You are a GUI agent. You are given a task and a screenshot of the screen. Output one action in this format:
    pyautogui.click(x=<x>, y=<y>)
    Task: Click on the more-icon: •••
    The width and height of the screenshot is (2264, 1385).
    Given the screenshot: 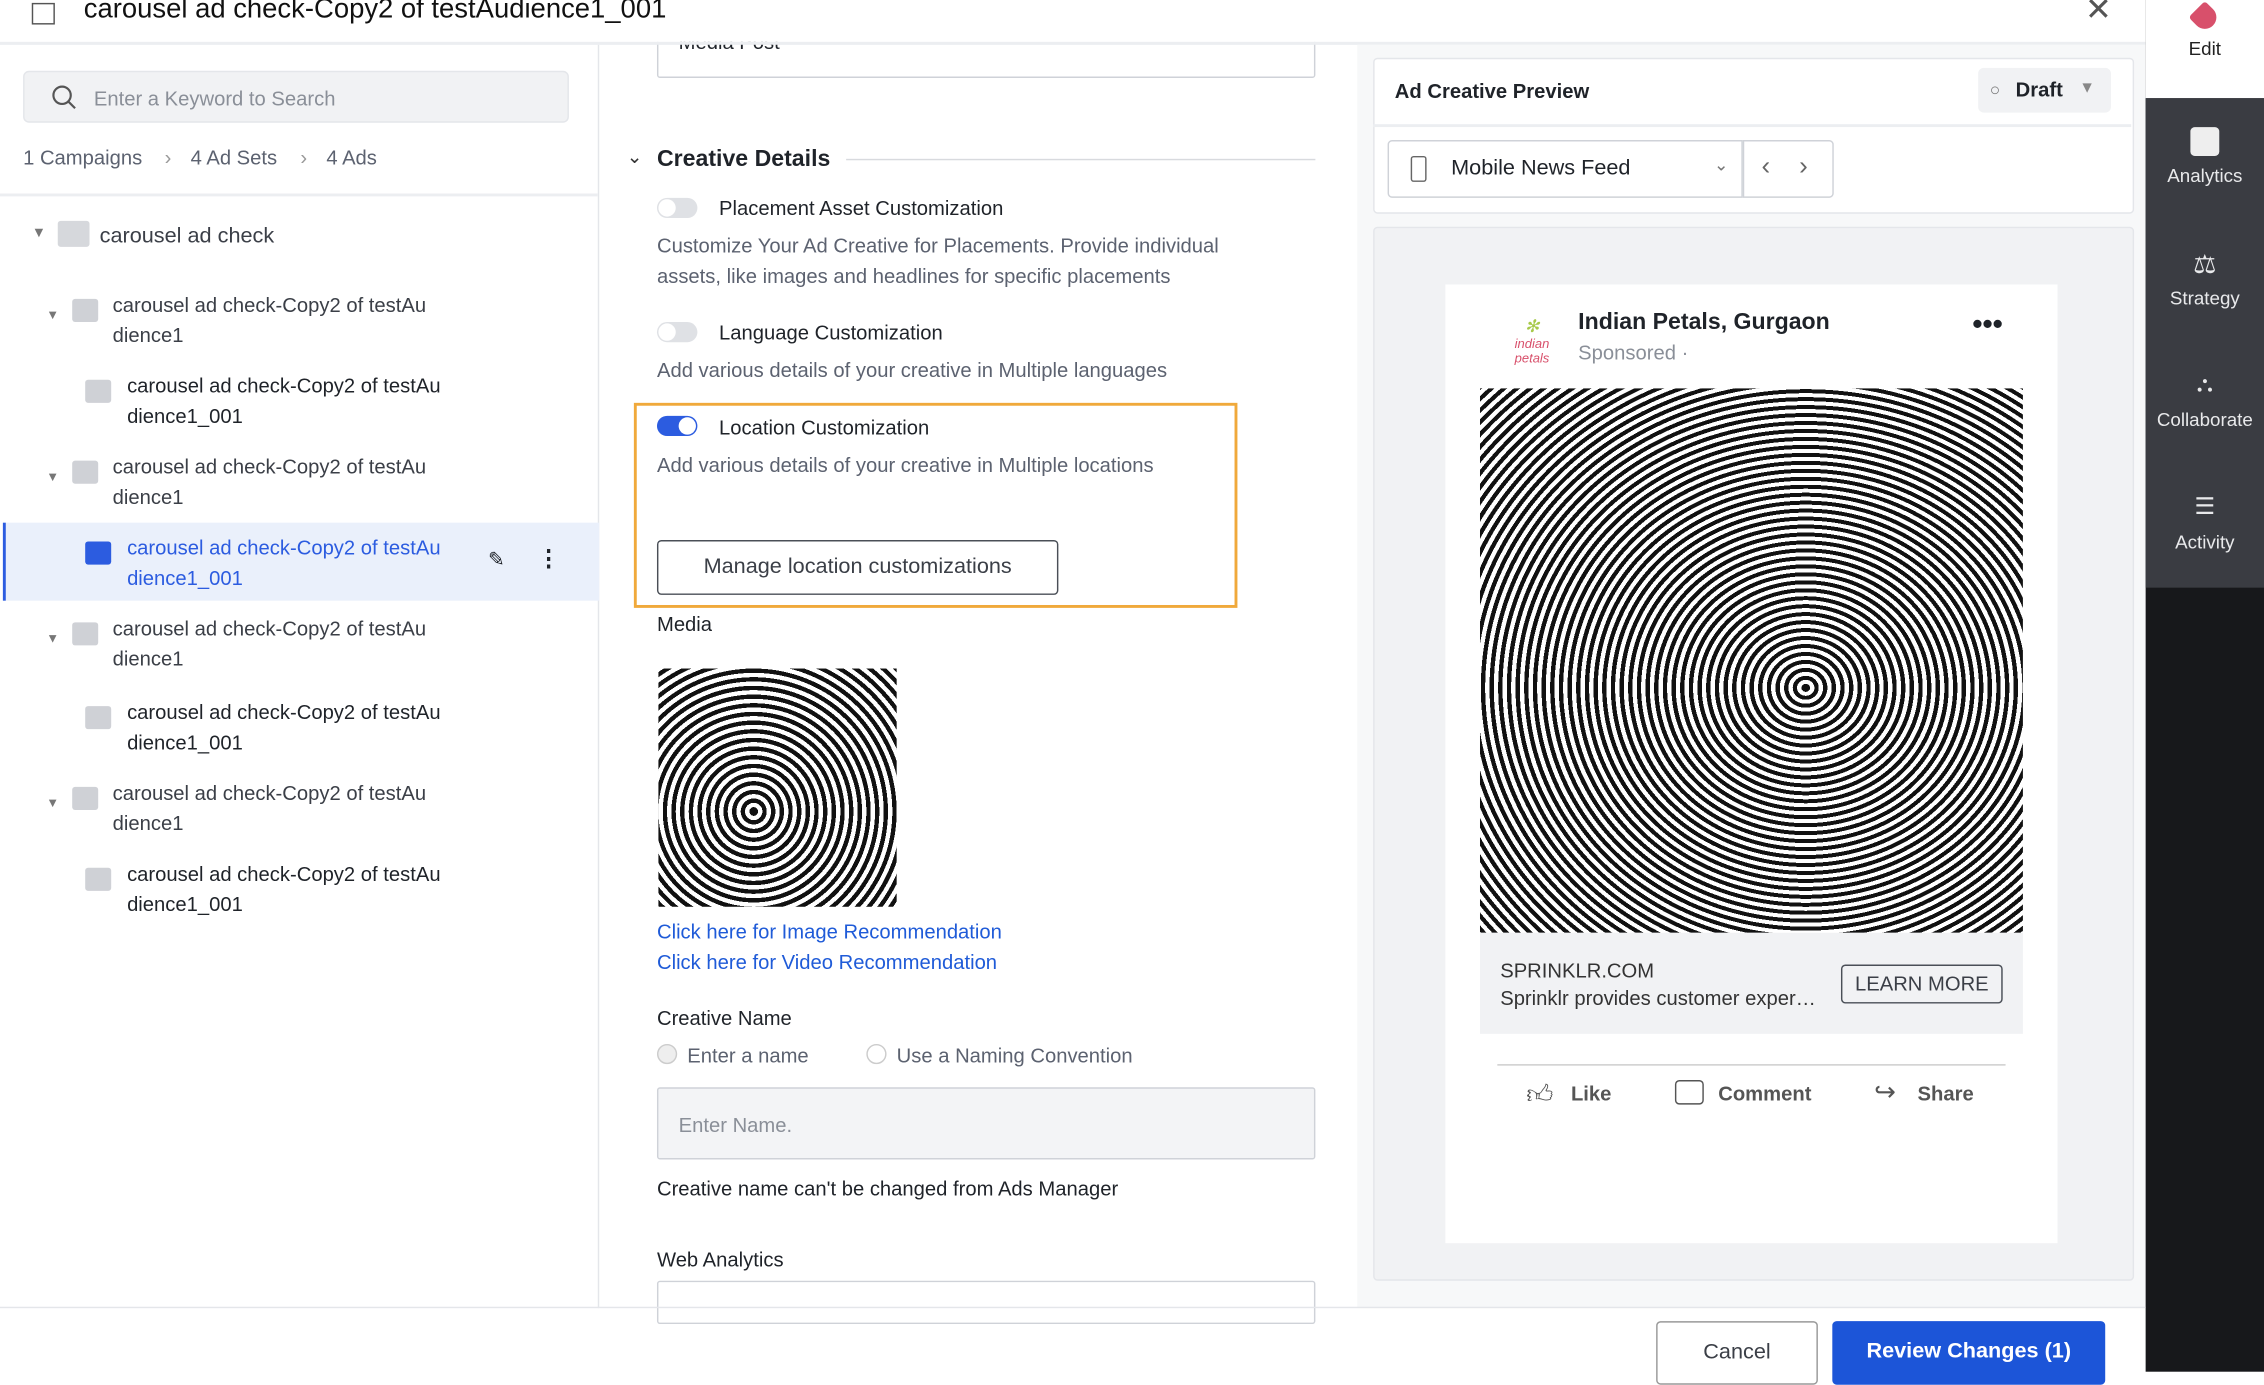 What is the action you would take?
    pyautogui.click(x=1987, y=325)
    